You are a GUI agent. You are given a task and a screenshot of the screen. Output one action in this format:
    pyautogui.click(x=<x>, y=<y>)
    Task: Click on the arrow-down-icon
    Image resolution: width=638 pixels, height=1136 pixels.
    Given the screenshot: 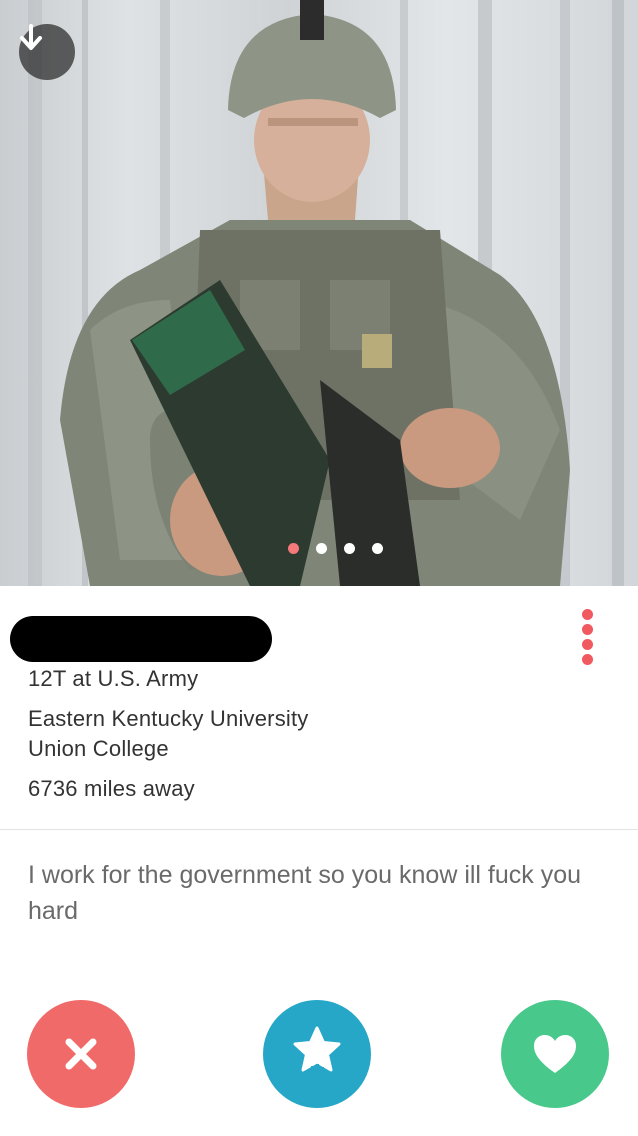 What is the action you would take?
    pyautogui.click(x=31, y=37)
    